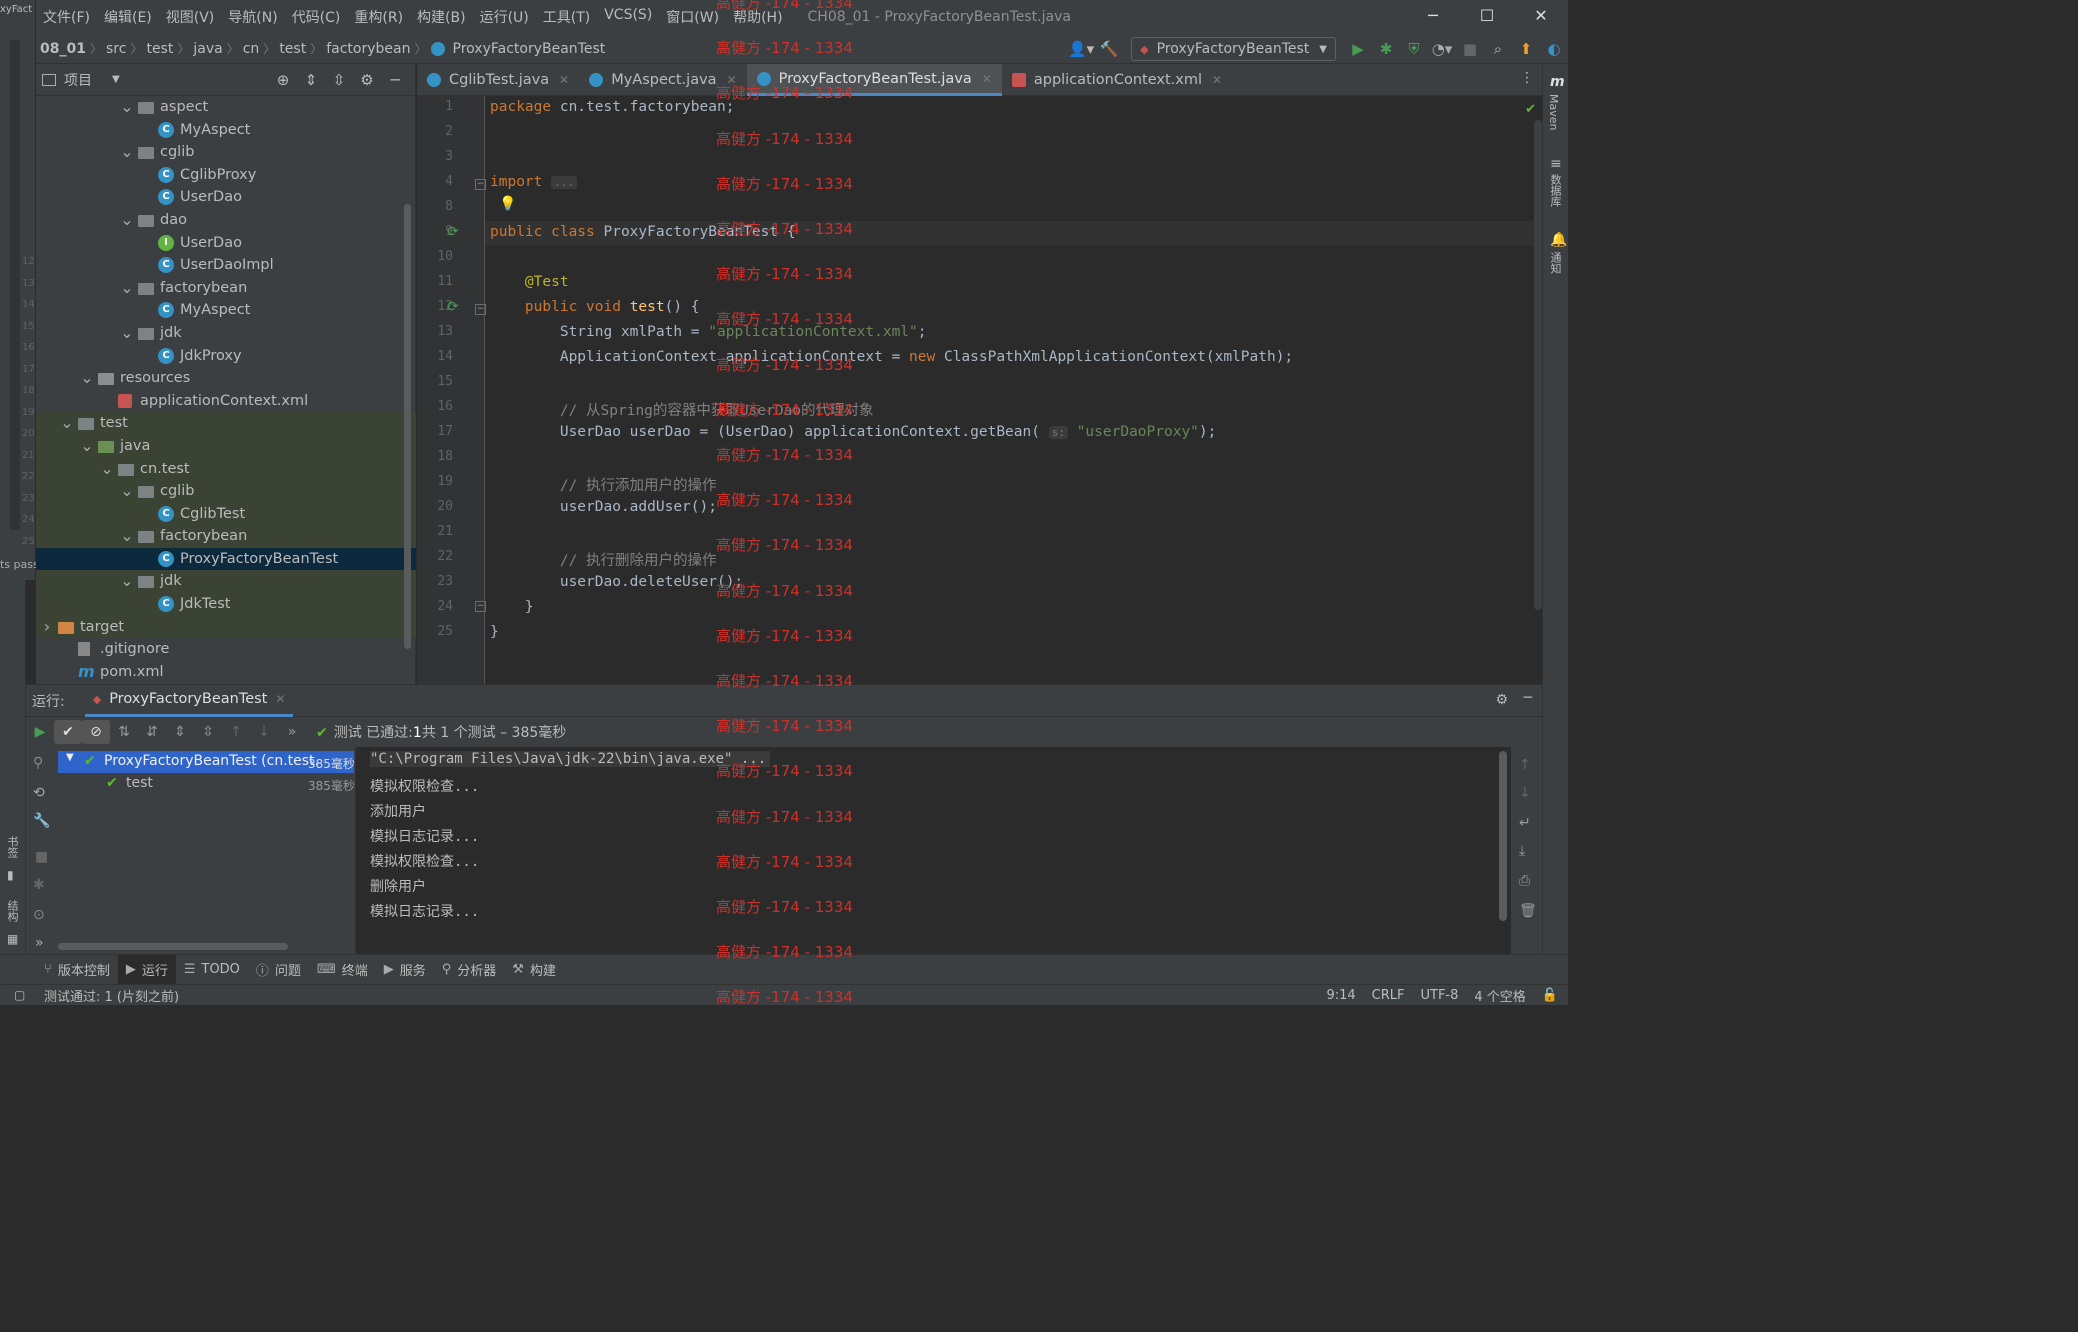  Describe the element at coordinates (226, 378) in the screenshot. I see `project-tree-row: ⌄ resources` at that location.